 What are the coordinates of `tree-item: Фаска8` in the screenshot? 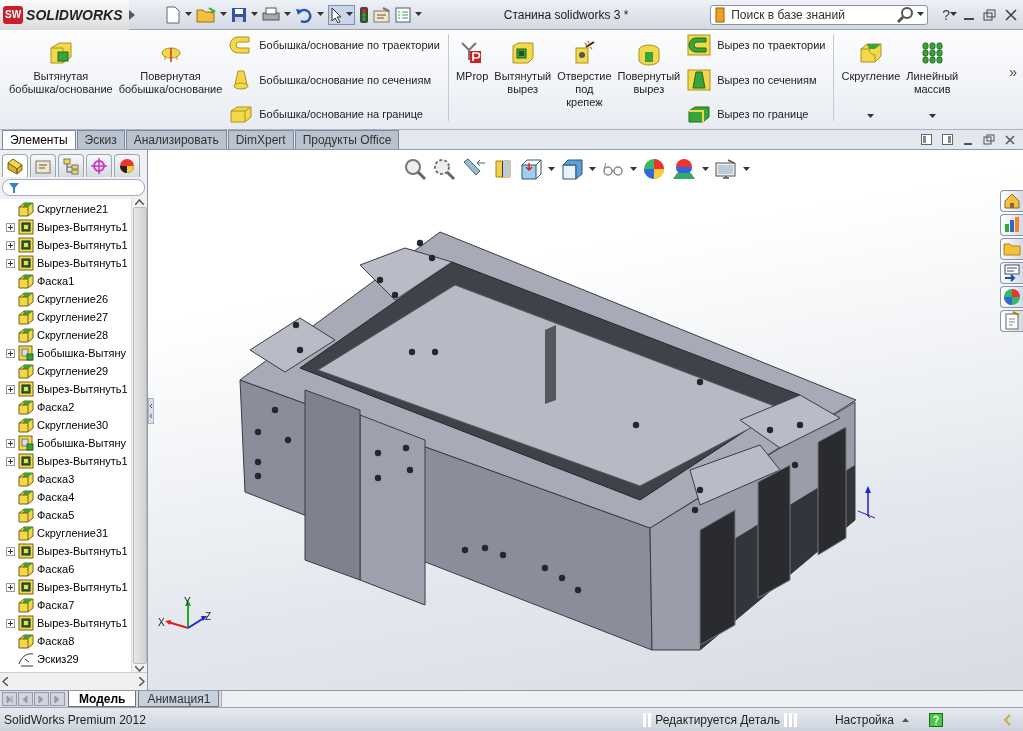 It's located at (65, 641).